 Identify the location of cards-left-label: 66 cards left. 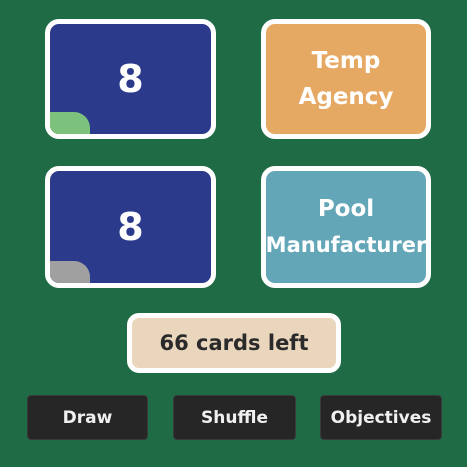
(234, 343).